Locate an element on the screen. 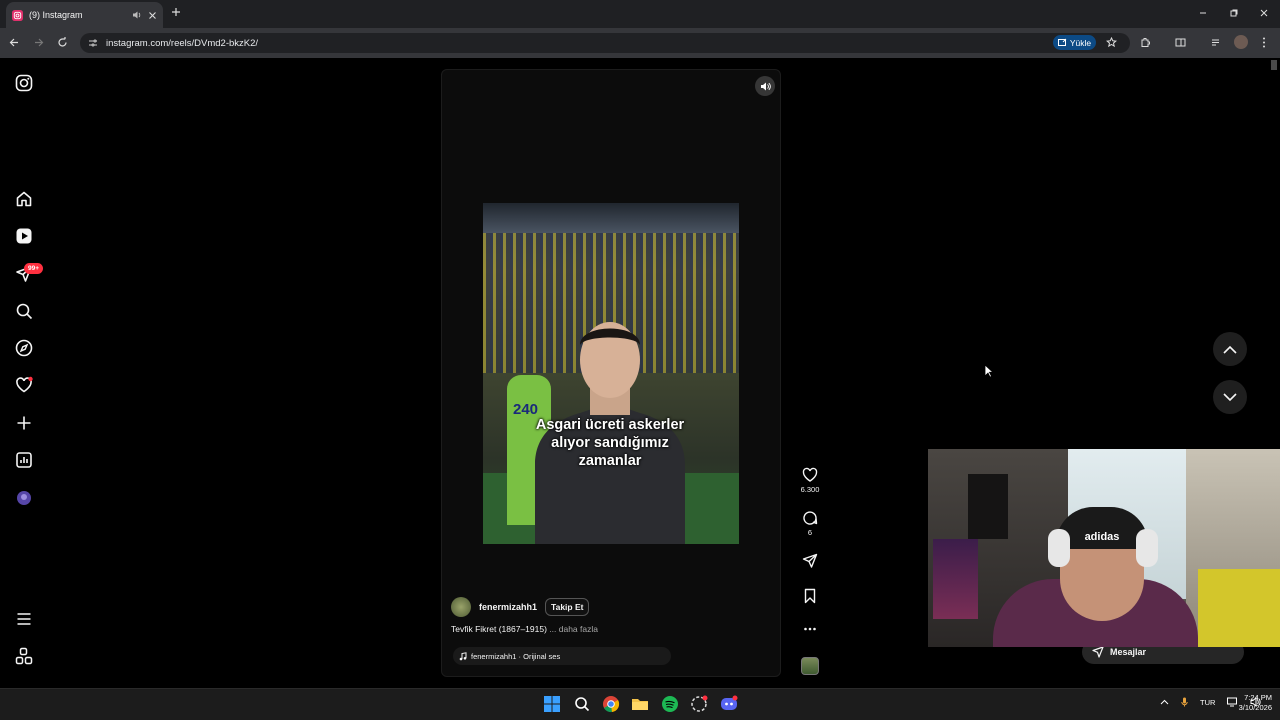 The image size is (1280, 720). share-send-icon is located at coordinates (810, 560).